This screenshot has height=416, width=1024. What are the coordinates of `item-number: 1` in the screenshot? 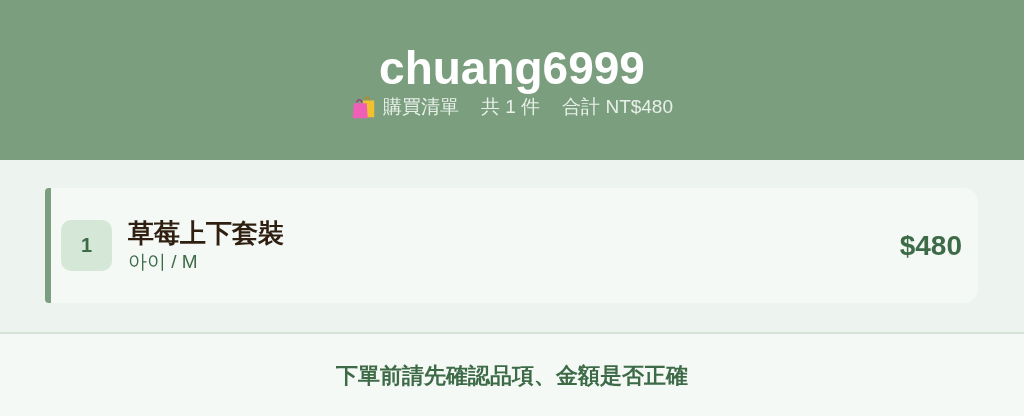 It's located at (86, 245).